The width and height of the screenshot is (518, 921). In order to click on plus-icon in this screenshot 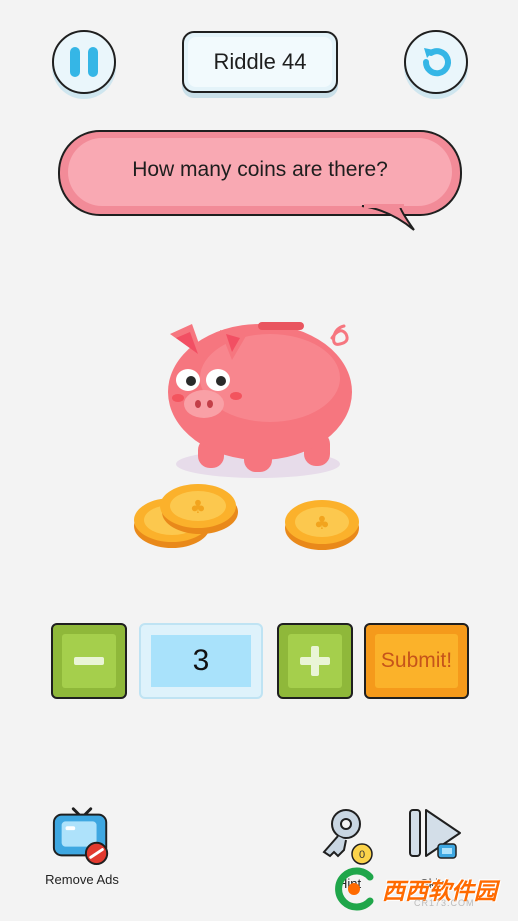, I will do `click(315, 661)`.